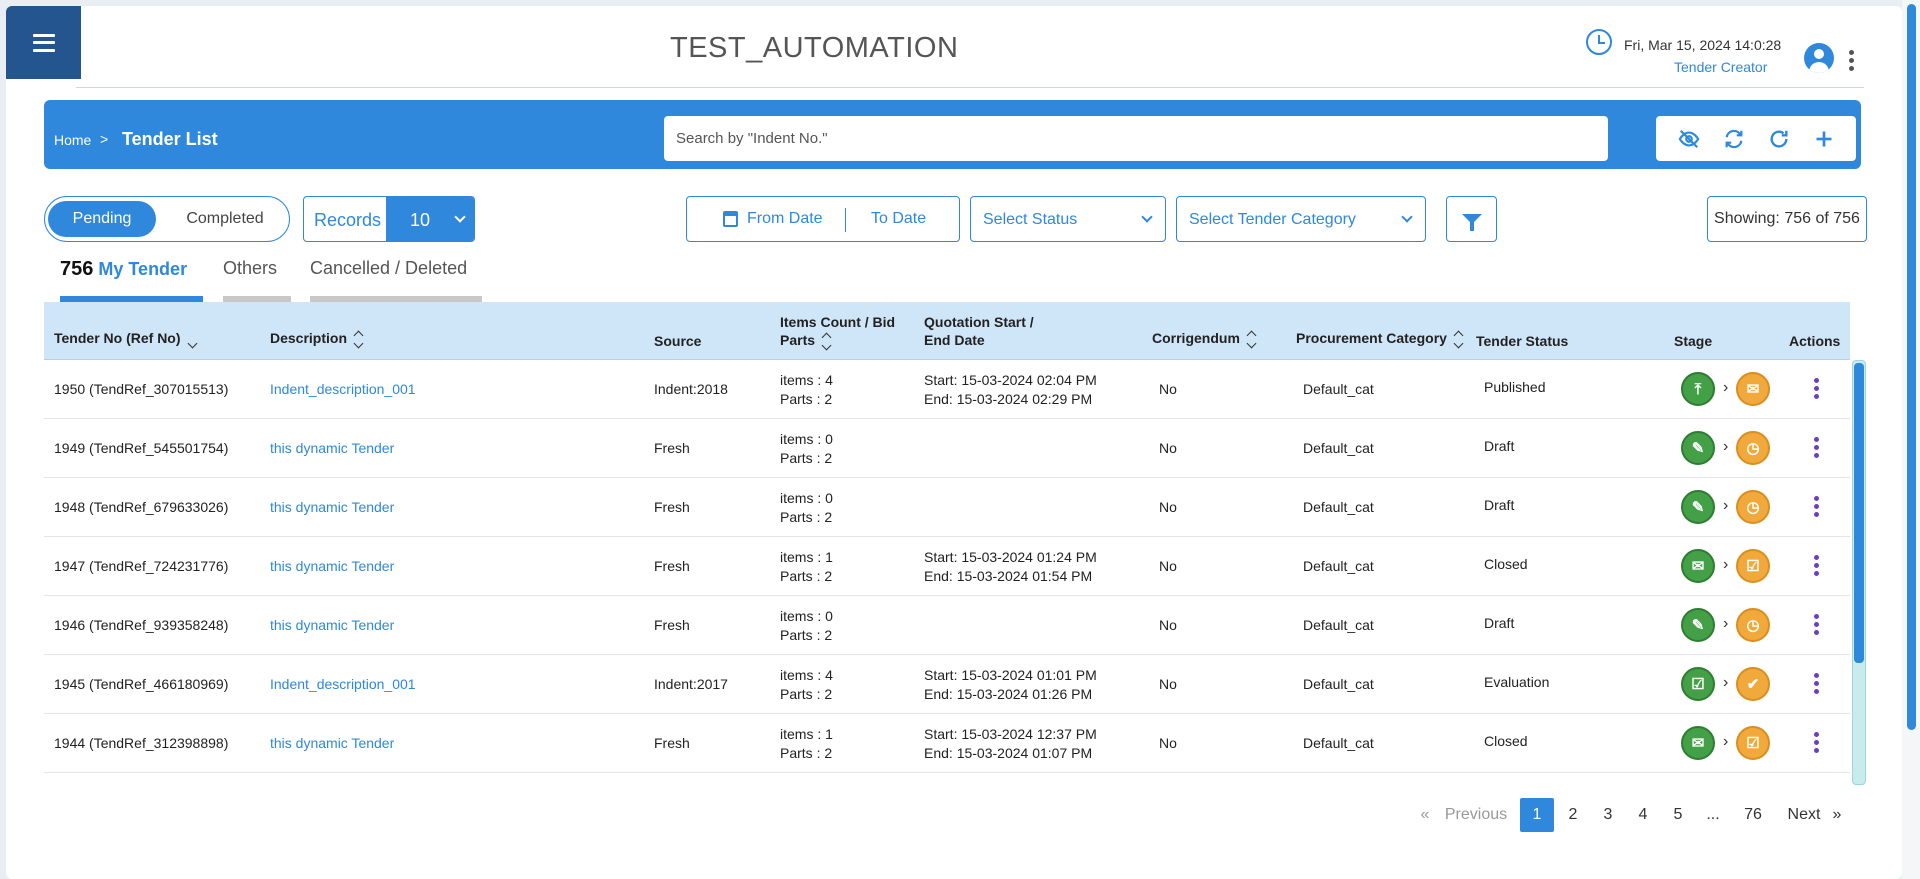  I want to click on records-value: 10, so click(420, 219).